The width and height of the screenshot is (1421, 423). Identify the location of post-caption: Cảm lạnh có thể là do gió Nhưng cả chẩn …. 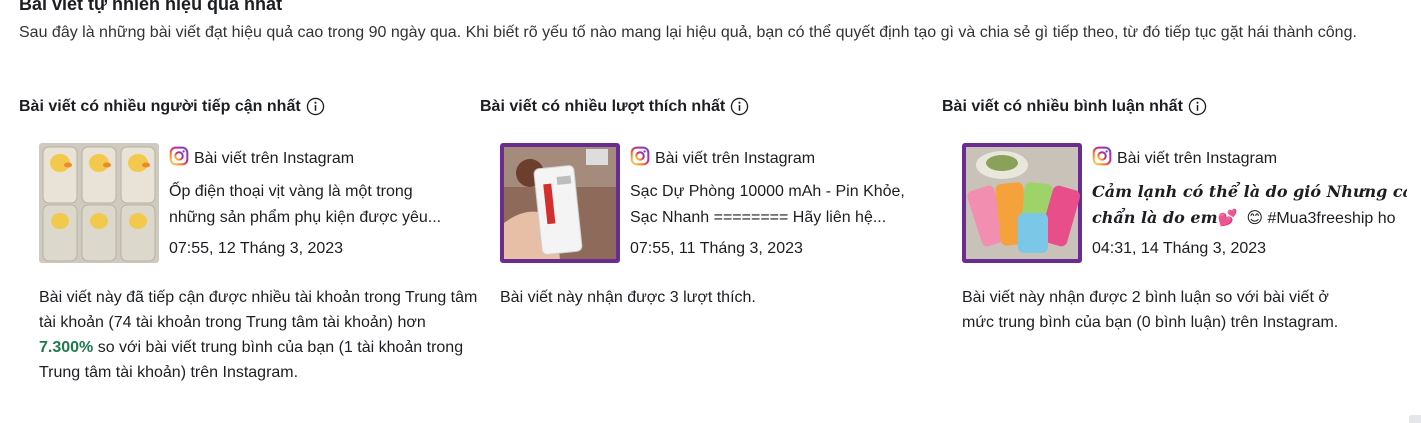
(1249, 205).